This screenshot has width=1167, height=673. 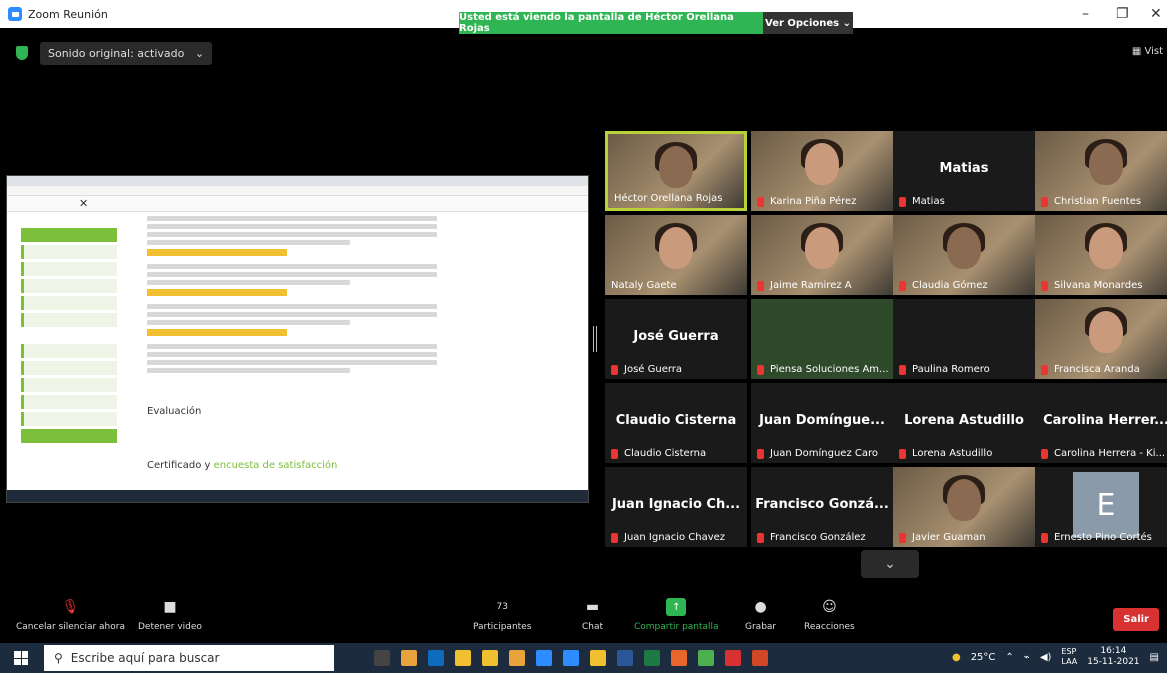 I want to click on participant-name-label: Lorena Astudillo, so click(x=945, y=453).